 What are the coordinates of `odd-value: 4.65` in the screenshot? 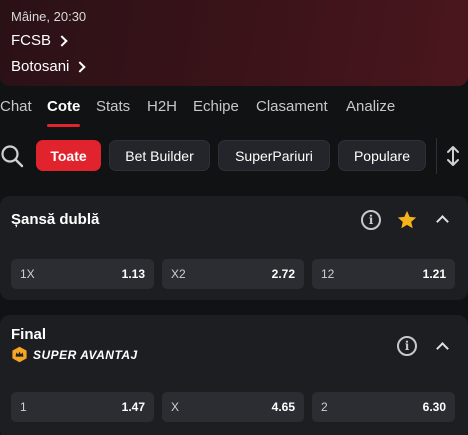 It's located at (283, 407).